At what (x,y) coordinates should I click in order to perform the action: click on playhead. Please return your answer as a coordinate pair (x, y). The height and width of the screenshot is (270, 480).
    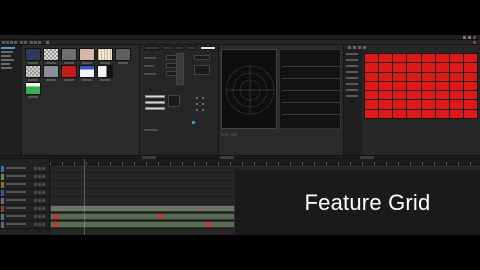
    Looking at the image, I should click on (84, 197).